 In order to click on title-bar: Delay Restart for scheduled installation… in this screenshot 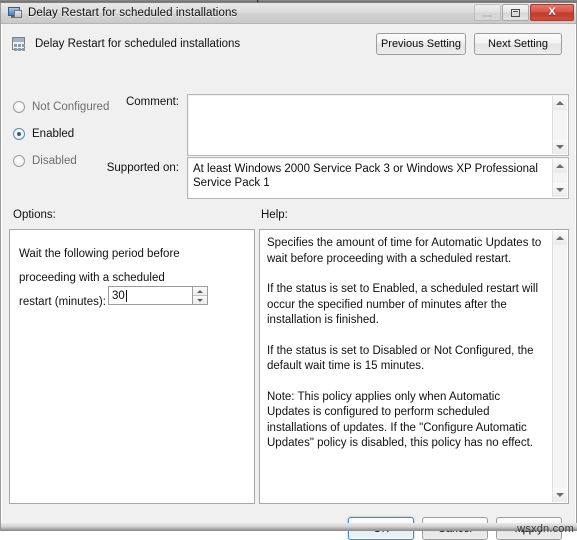, I will do `click(288, 13)`.